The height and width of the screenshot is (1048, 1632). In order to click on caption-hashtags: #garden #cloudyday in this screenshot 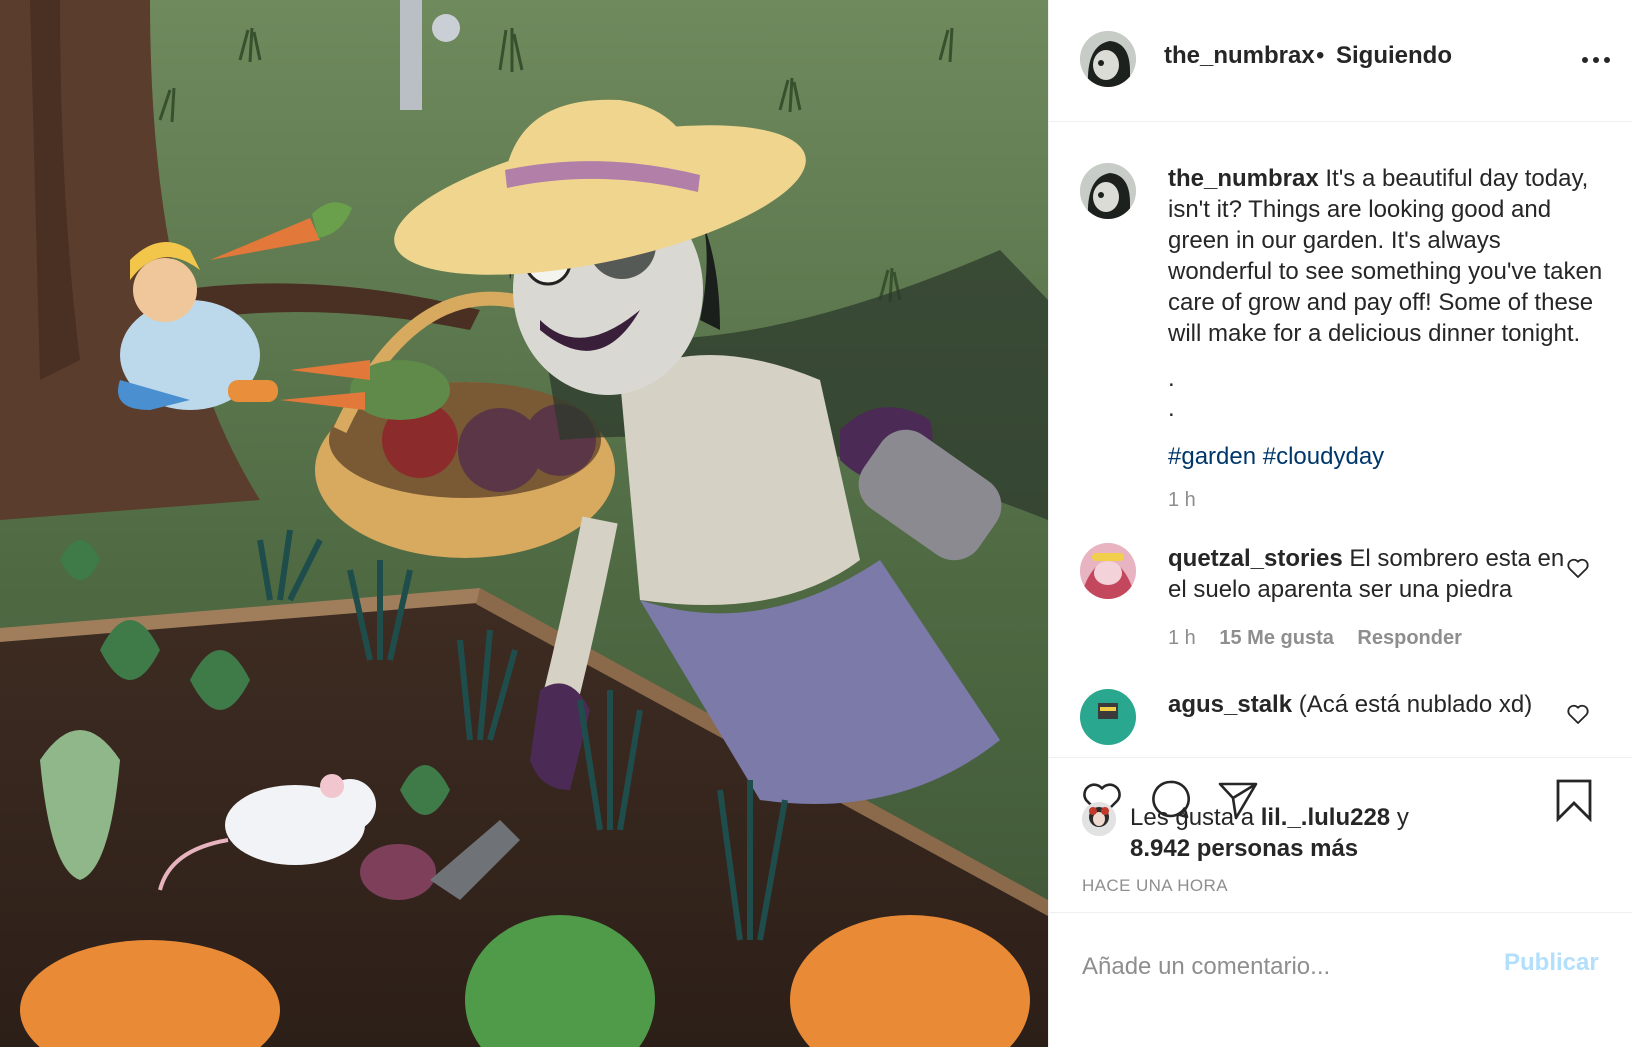, I will do `click(1276, 457)`.